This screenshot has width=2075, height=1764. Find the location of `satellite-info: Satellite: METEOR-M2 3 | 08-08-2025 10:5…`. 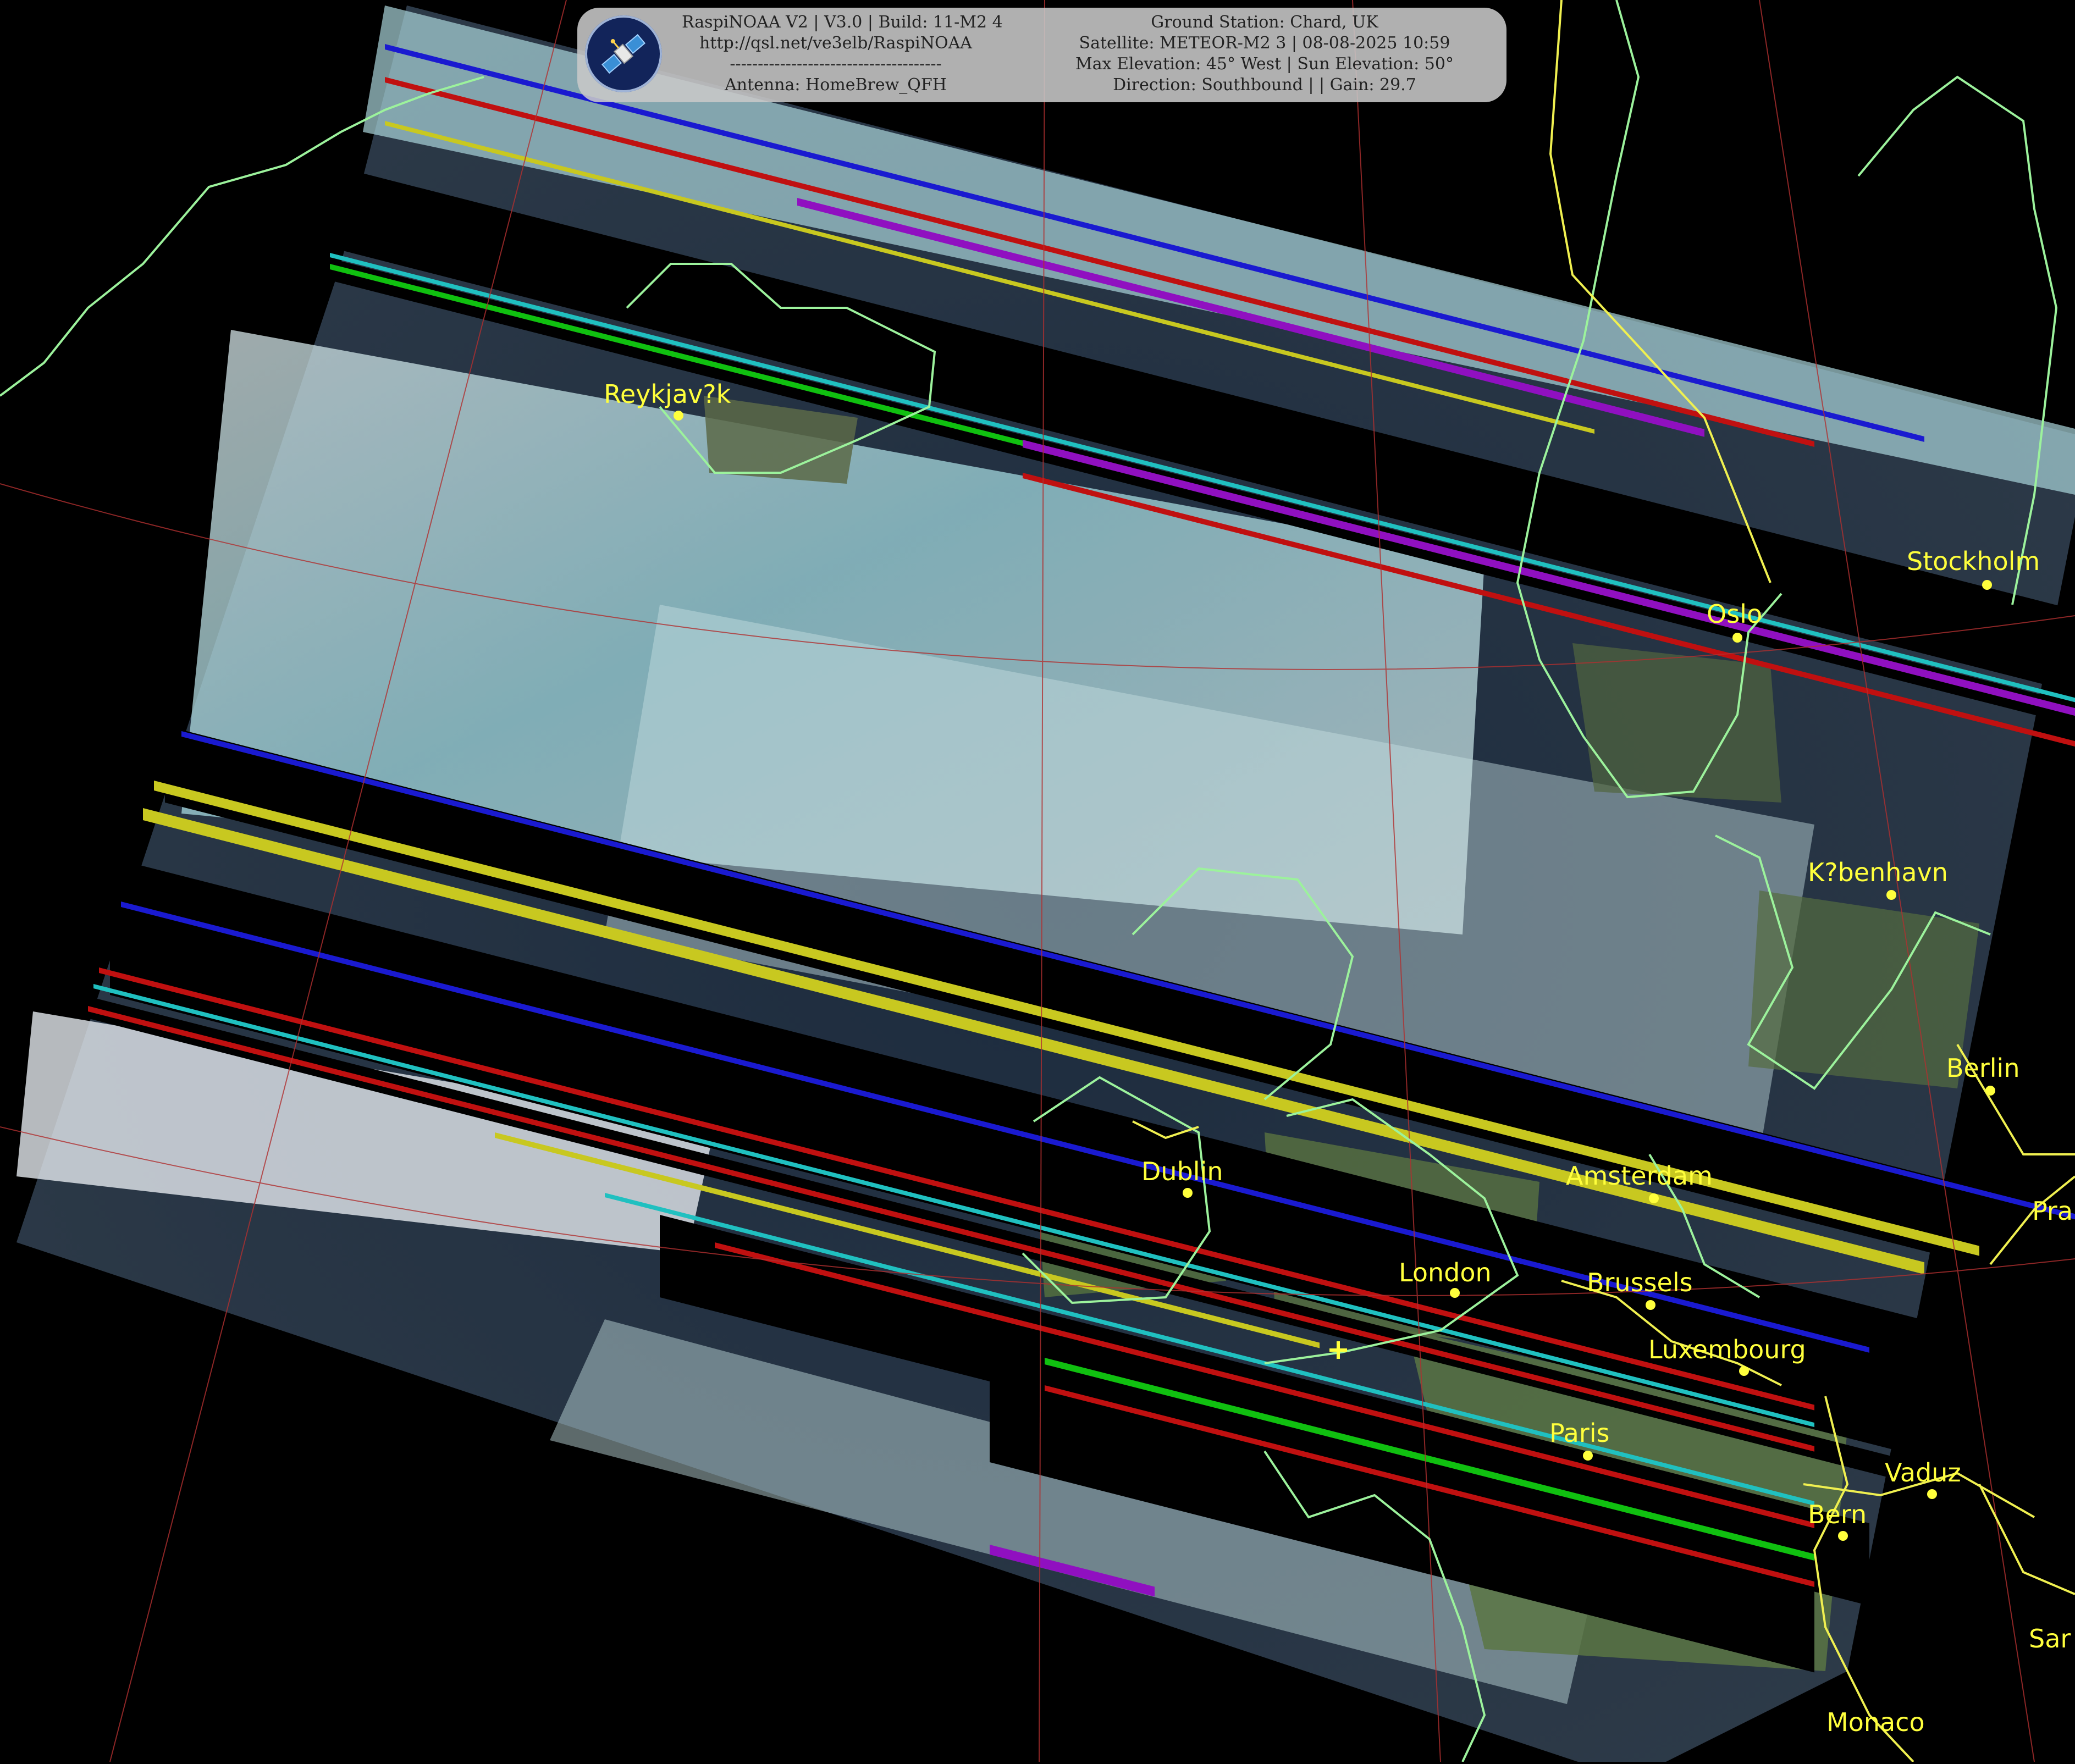

satellite-info: Satellite: METEOR-M2 3 | 08-08-2025 10:5… is located at coordinates (1264, 43).